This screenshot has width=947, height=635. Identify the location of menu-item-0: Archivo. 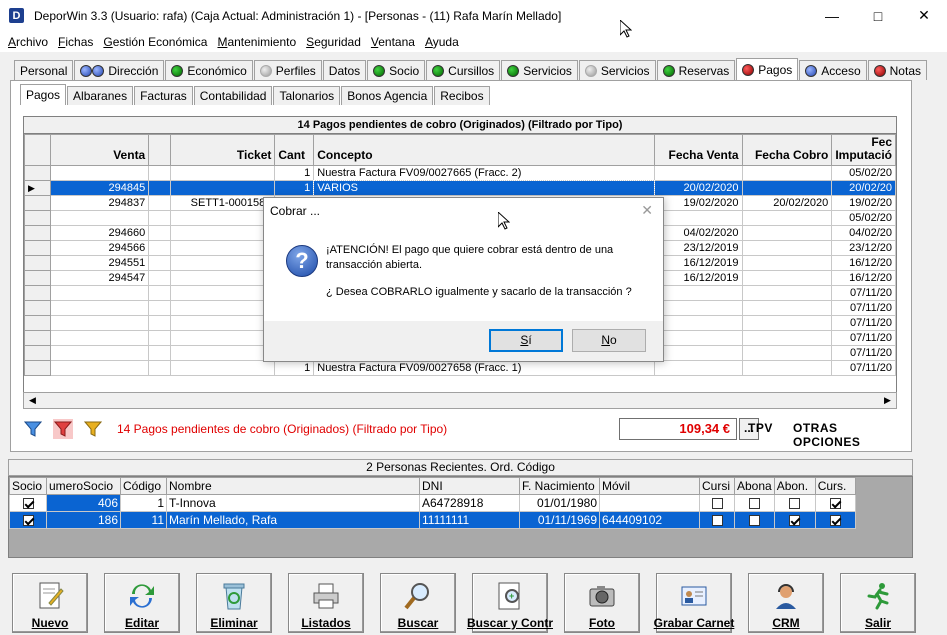
(28, 42).